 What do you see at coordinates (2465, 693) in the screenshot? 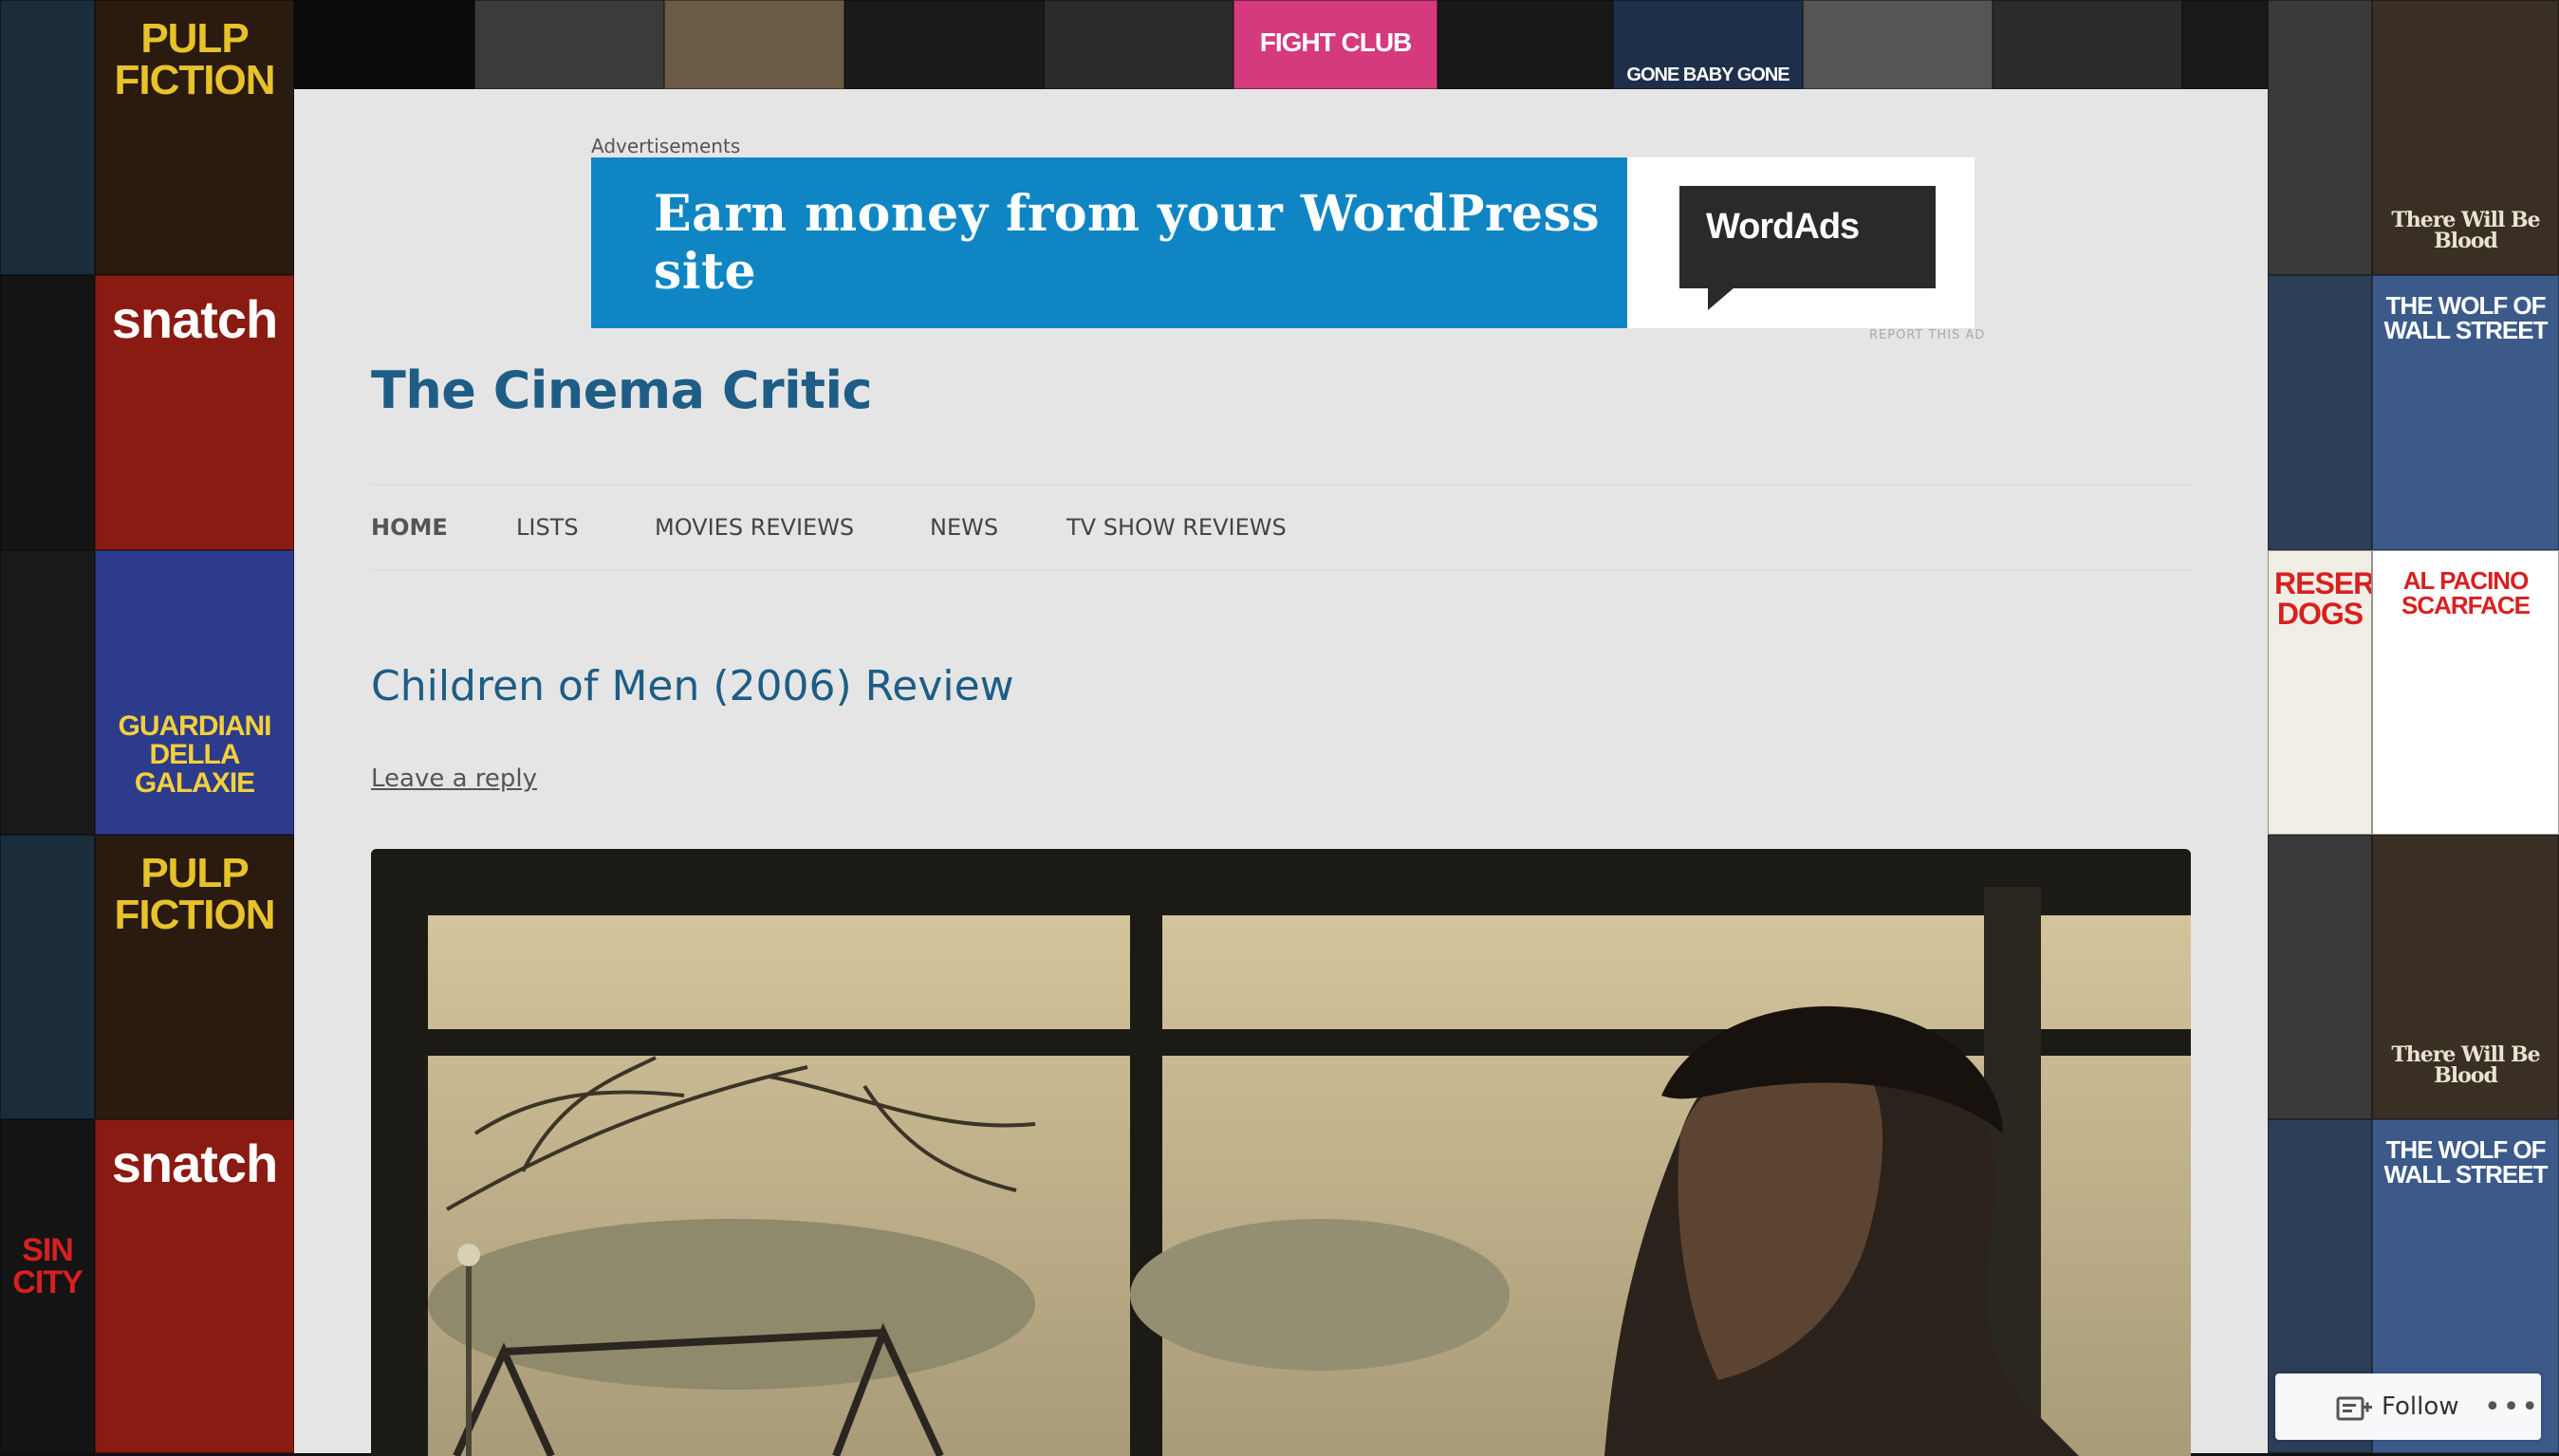
I see `poster: AL PACINO SCARFACE` at bounding box center [2465, 693].